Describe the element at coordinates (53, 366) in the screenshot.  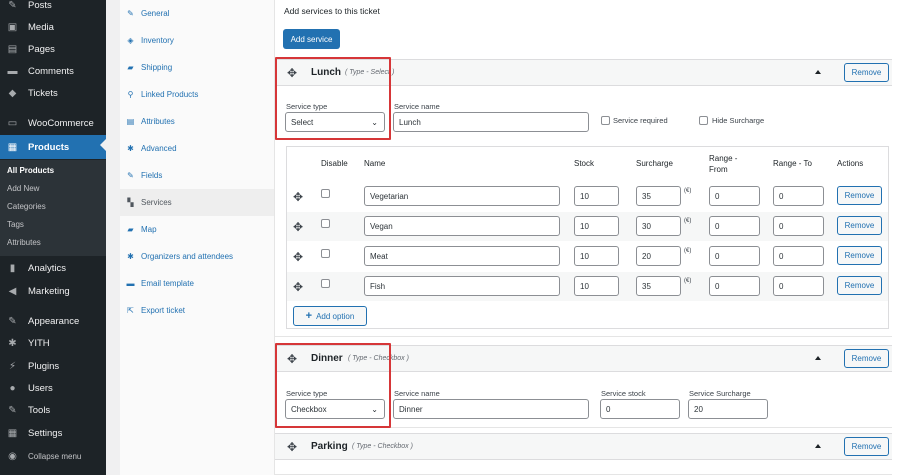
I see `sidebar-item-plugins: ⚡ Plugins` at that location.